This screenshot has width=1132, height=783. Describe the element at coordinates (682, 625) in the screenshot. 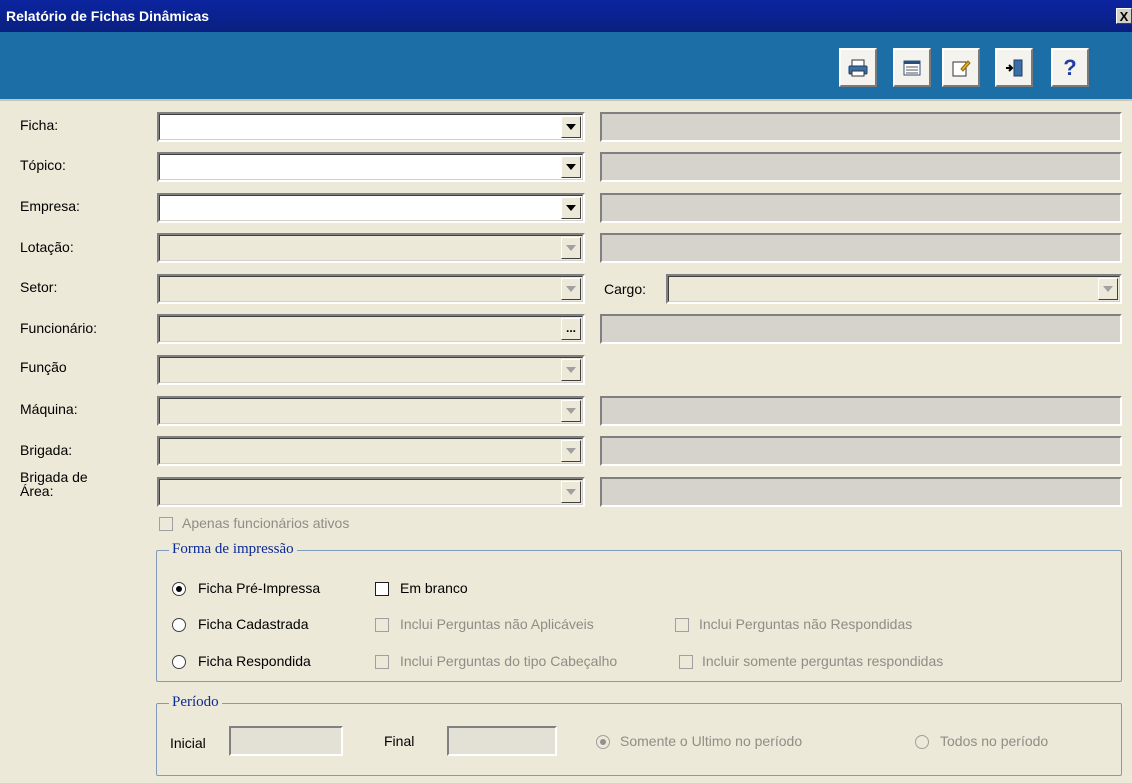

I see `nao-respondidas-checkbox` at that location.